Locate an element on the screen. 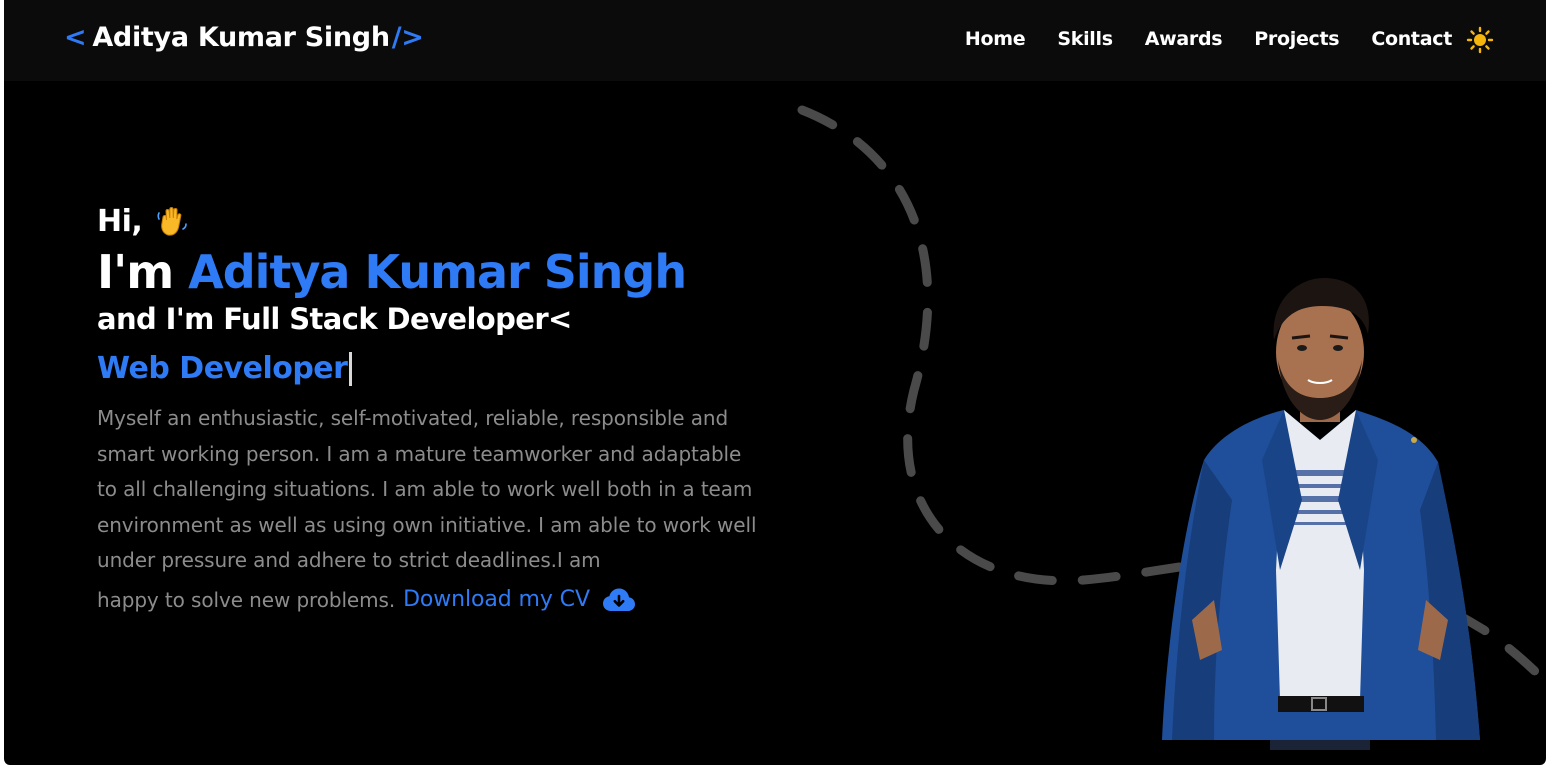 Image resolution: width=1546 pixels, height=769 pixels. sun-icon is located at coordinates (1480, 40).